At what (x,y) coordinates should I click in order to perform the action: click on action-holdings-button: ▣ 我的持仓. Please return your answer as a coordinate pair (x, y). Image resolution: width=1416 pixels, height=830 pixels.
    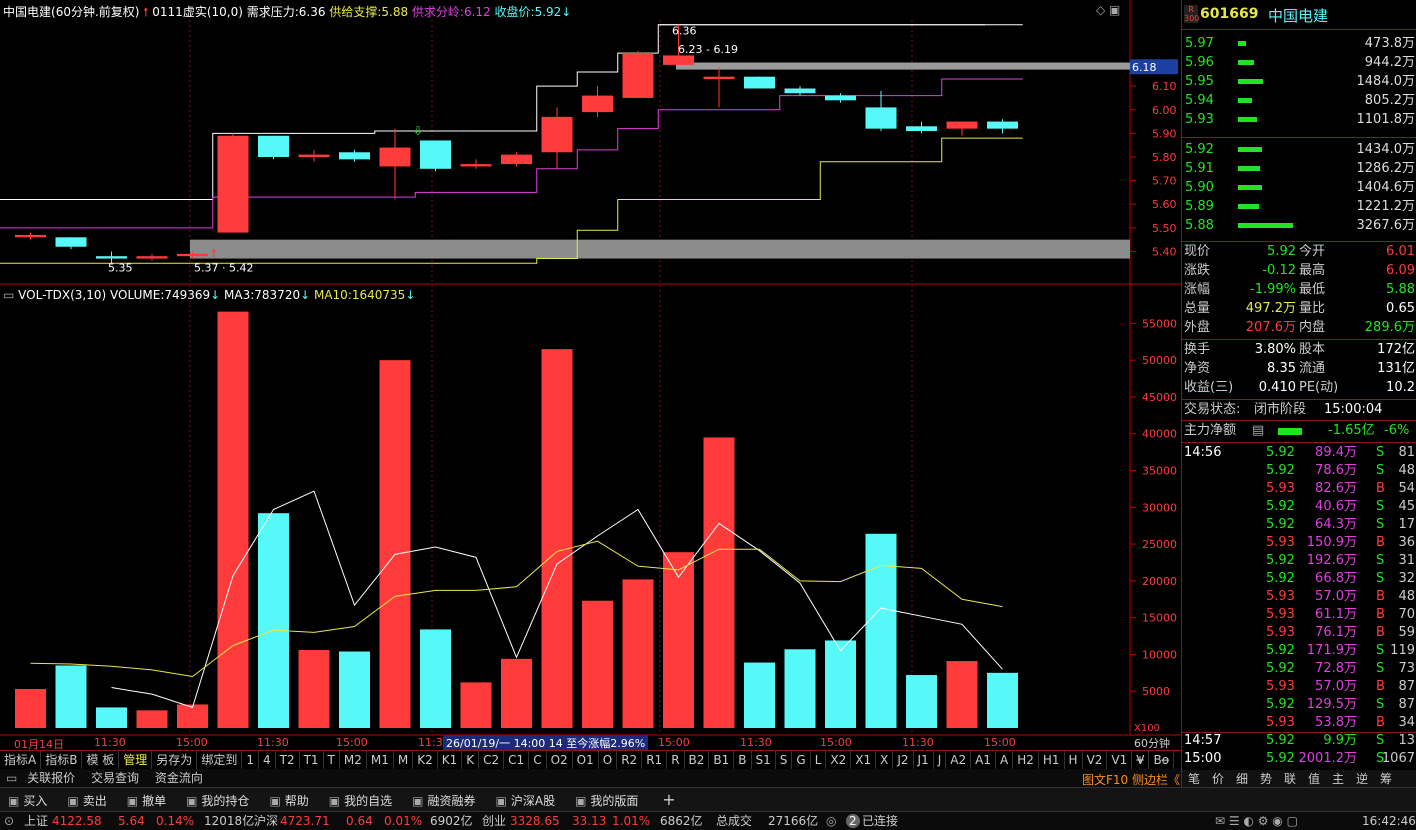
    Looking at the image, I should click on (217, 801).